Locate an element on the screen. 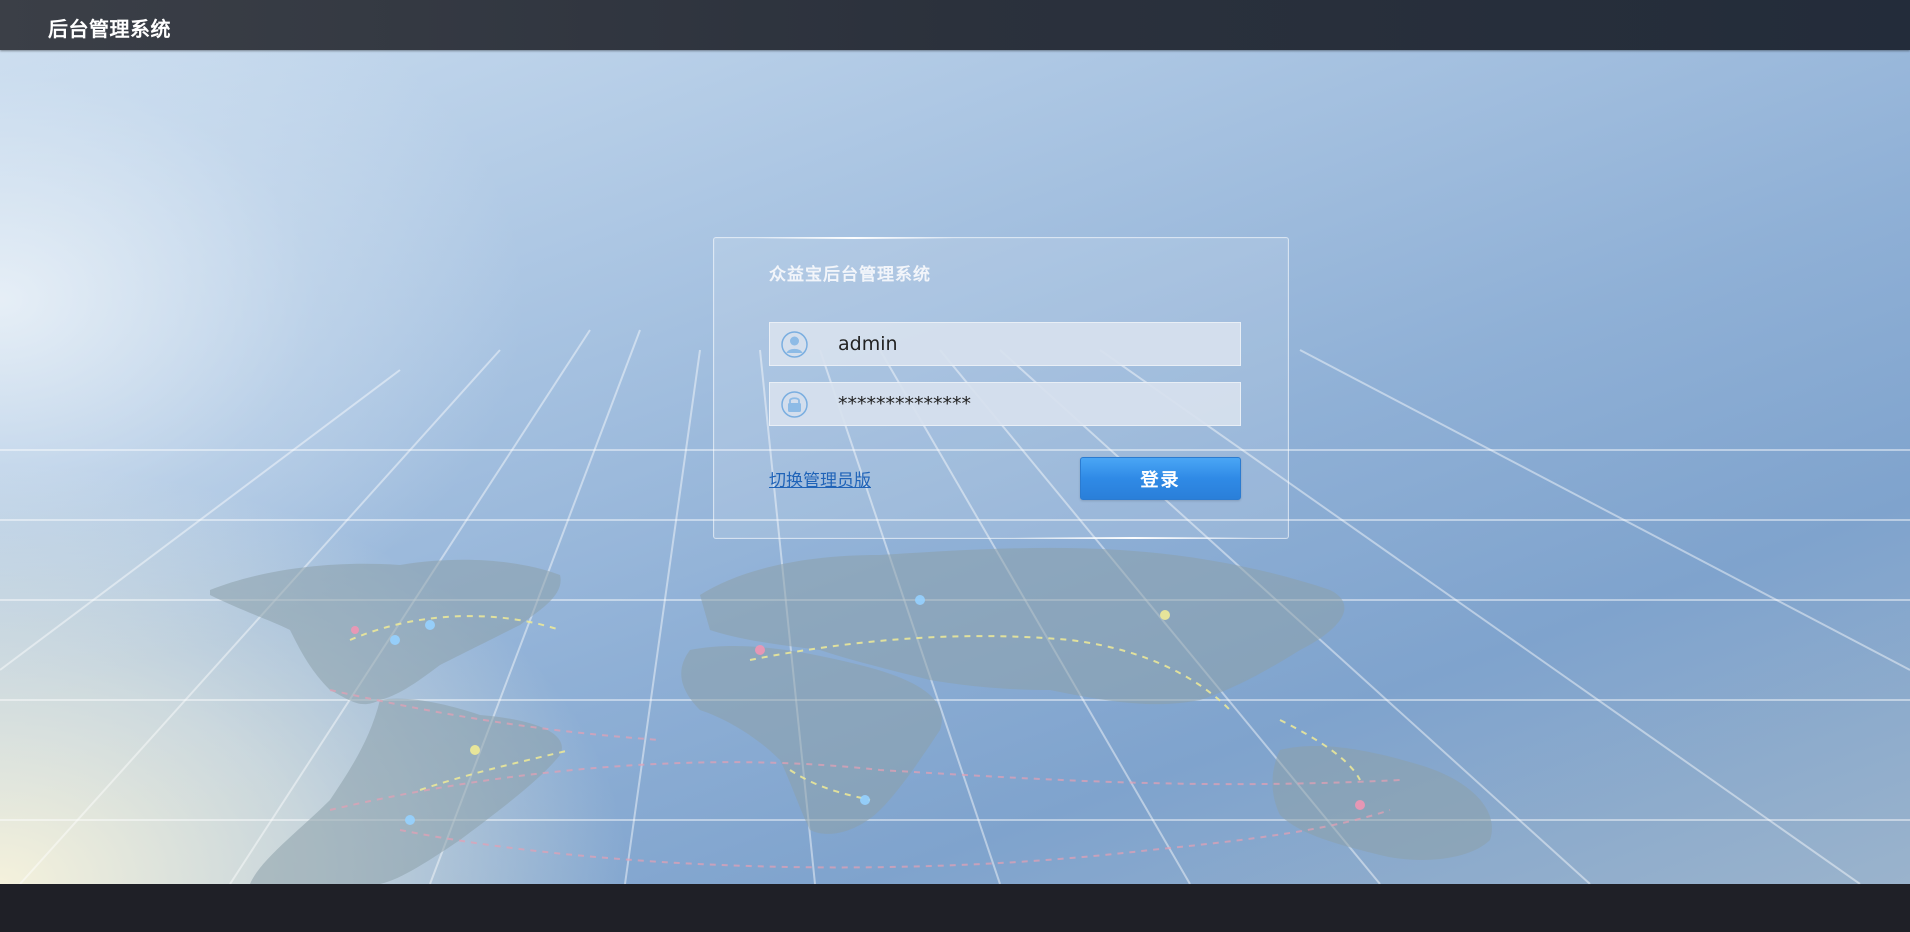 Image resolution: width=1910 pixels, height=932 pixels. bottom-footer-bar is located at coordinates (955, 908).